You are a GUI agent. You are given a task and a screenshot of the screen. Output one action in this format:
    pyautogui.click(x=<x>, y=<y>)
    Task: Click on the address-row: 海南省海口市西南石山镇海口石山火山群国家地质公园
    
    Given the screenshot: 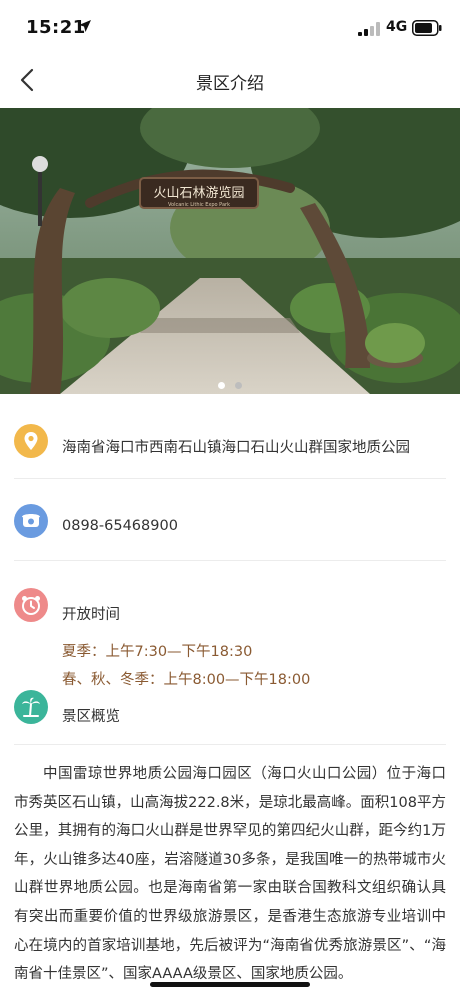 What is the action you would take?
    pyautogui.click(x=230, y=442)
    